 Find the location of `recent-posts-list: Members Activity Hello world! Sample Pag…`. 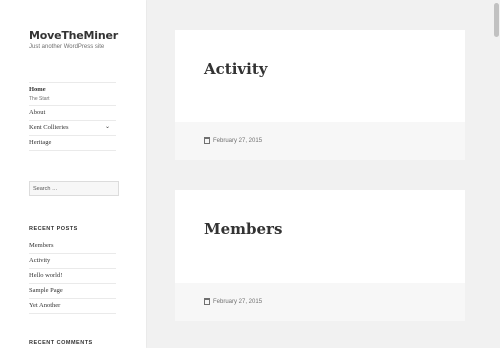

recent-posts-list: Members Activity Hello world! Sample Pag… is located at coordinates (72, 276).